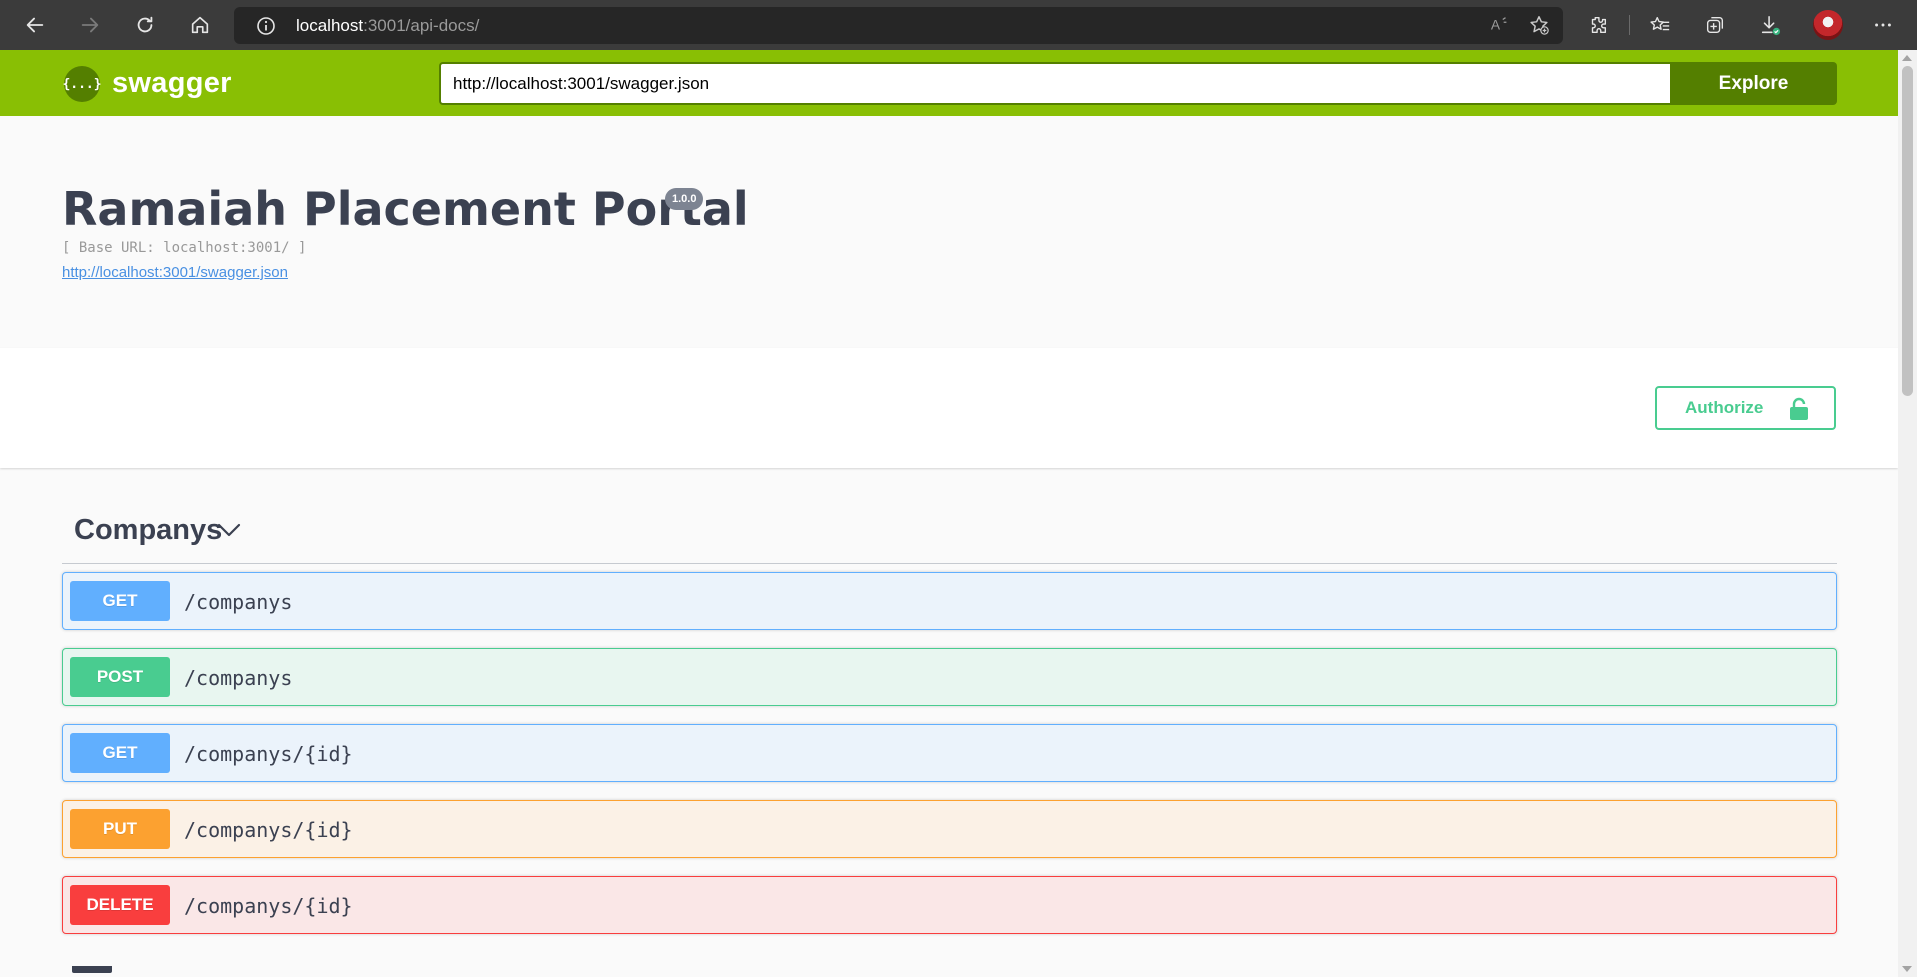 Image resolution: width=1917 pixels, height=977 pixels. What do you see at coordinates (1724, 407) in the screenshot?
I see `authorize-label: Authorize` at bounding box center [1724, 407].